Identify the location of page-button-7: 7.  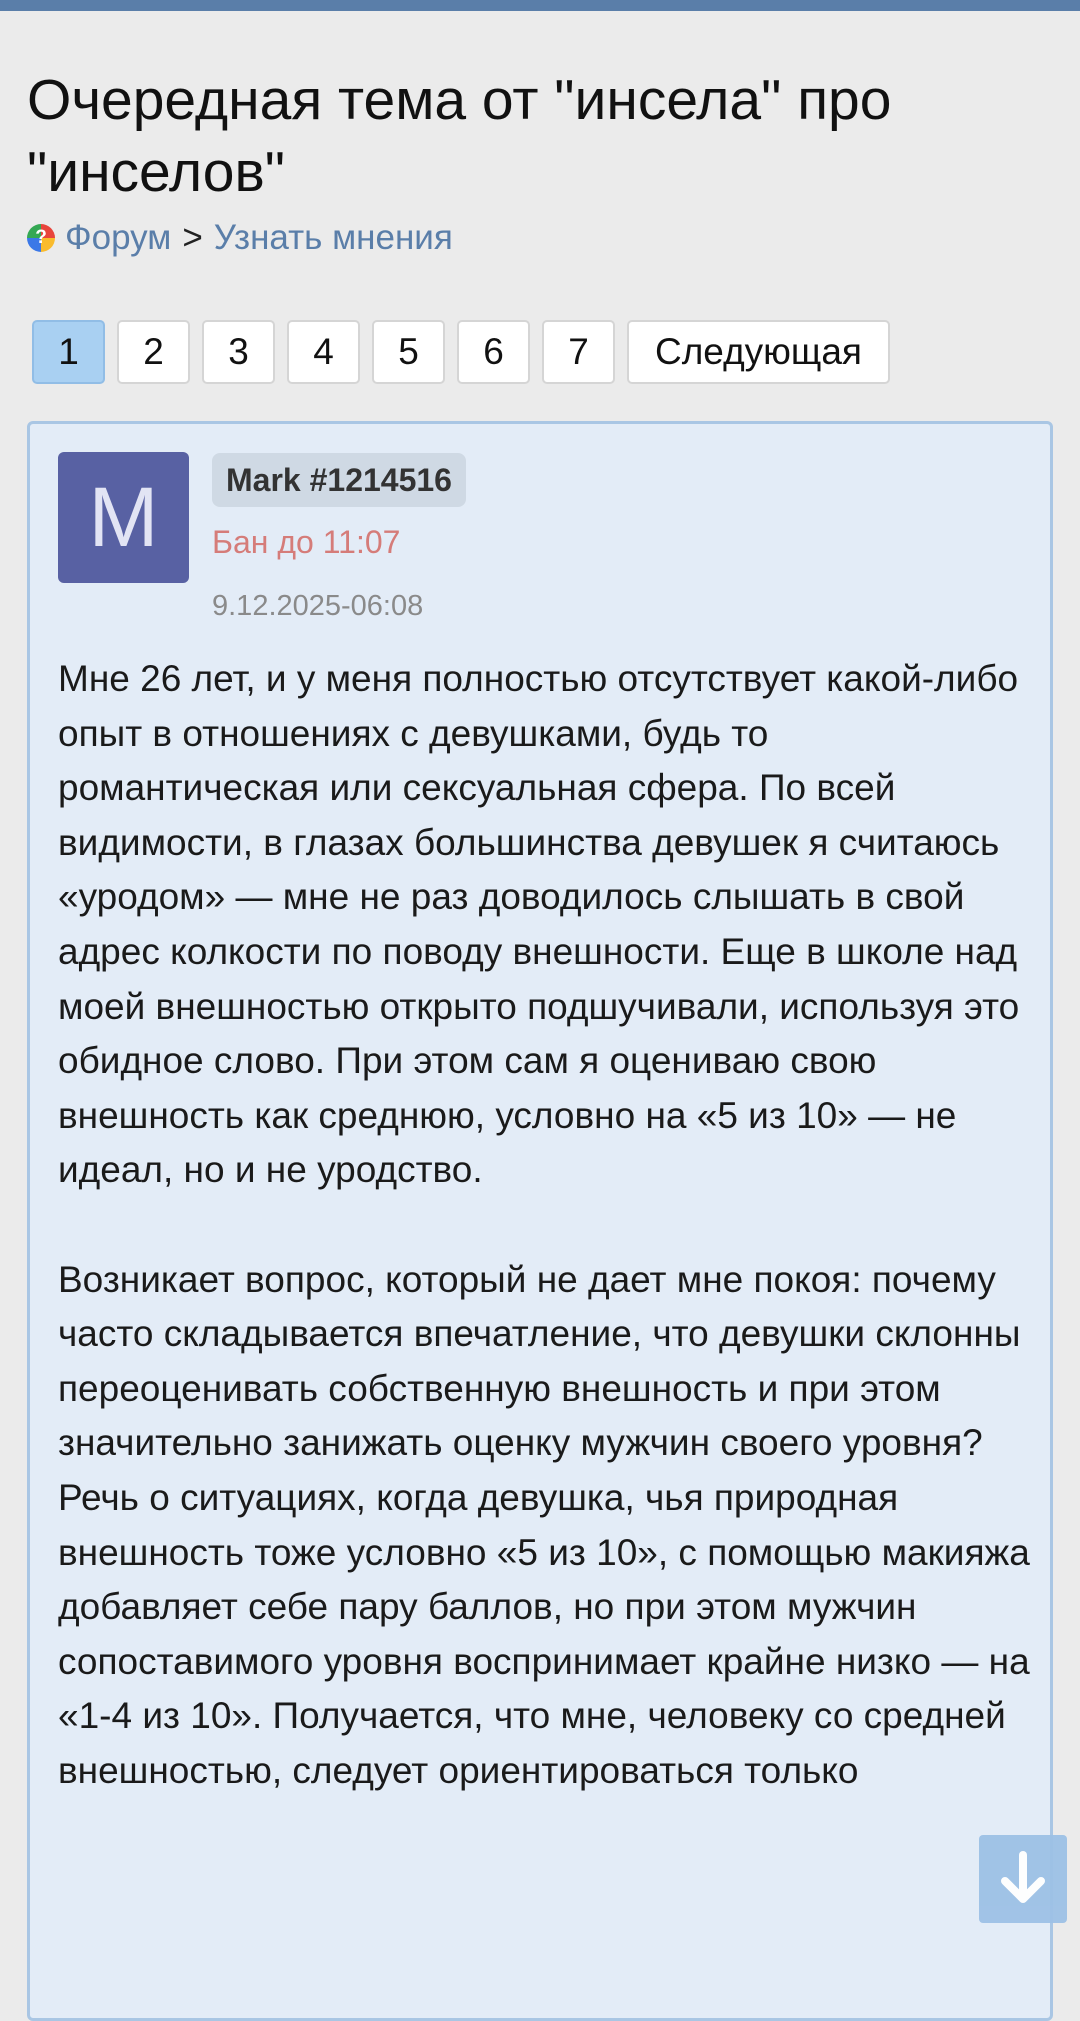
(578, 352).